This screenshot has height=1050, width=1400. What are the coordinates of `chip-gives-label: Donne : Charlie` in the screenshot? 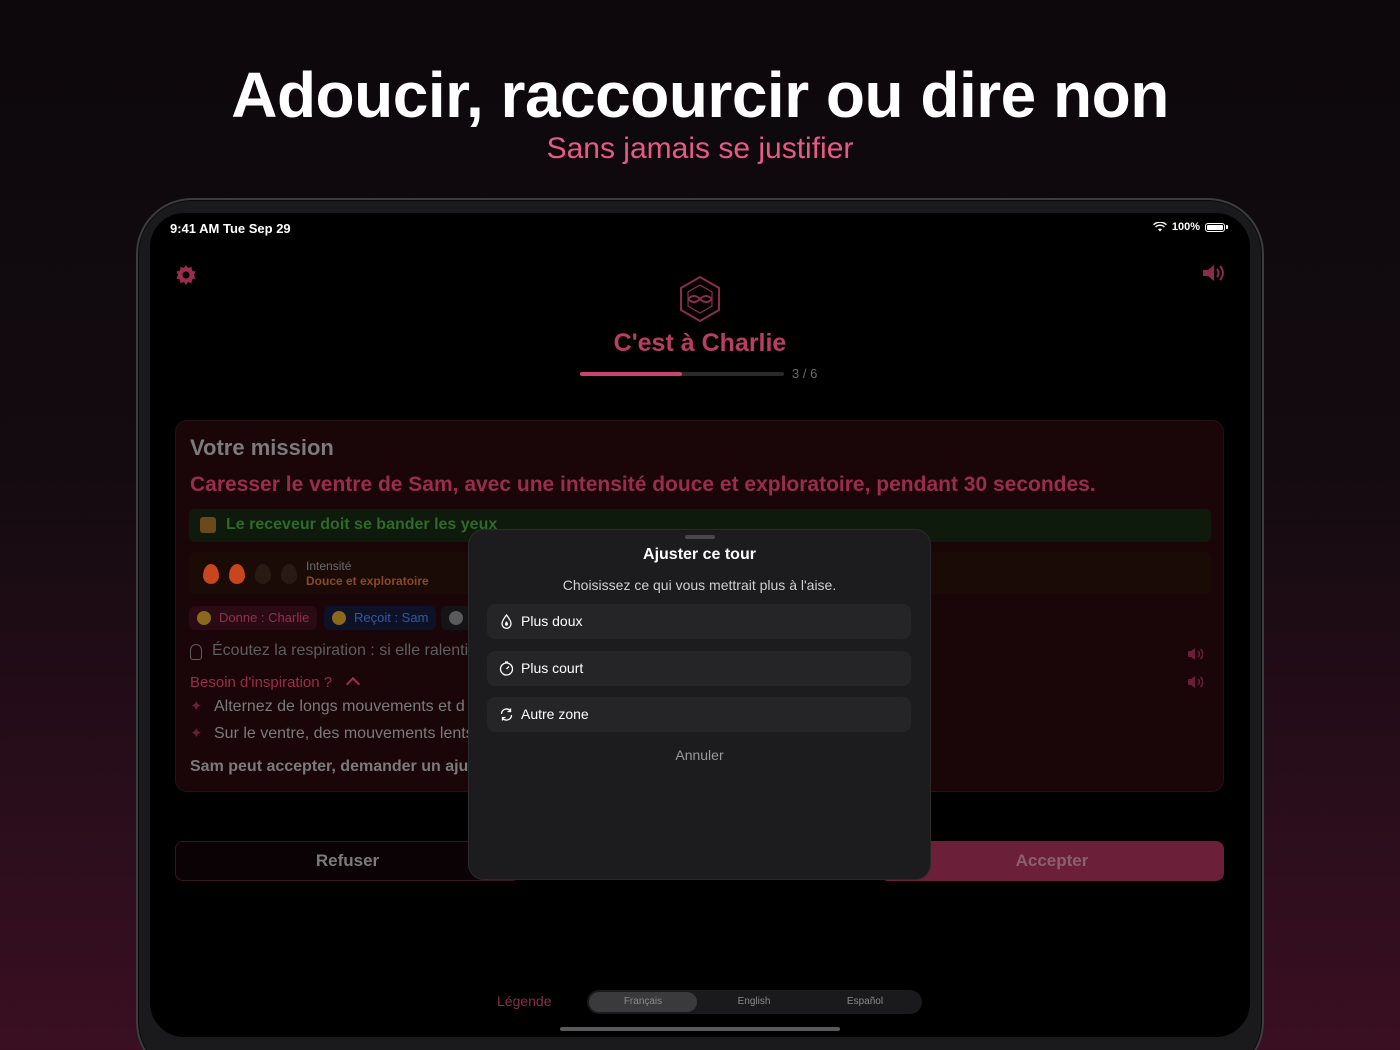 It's located at (264, 617).